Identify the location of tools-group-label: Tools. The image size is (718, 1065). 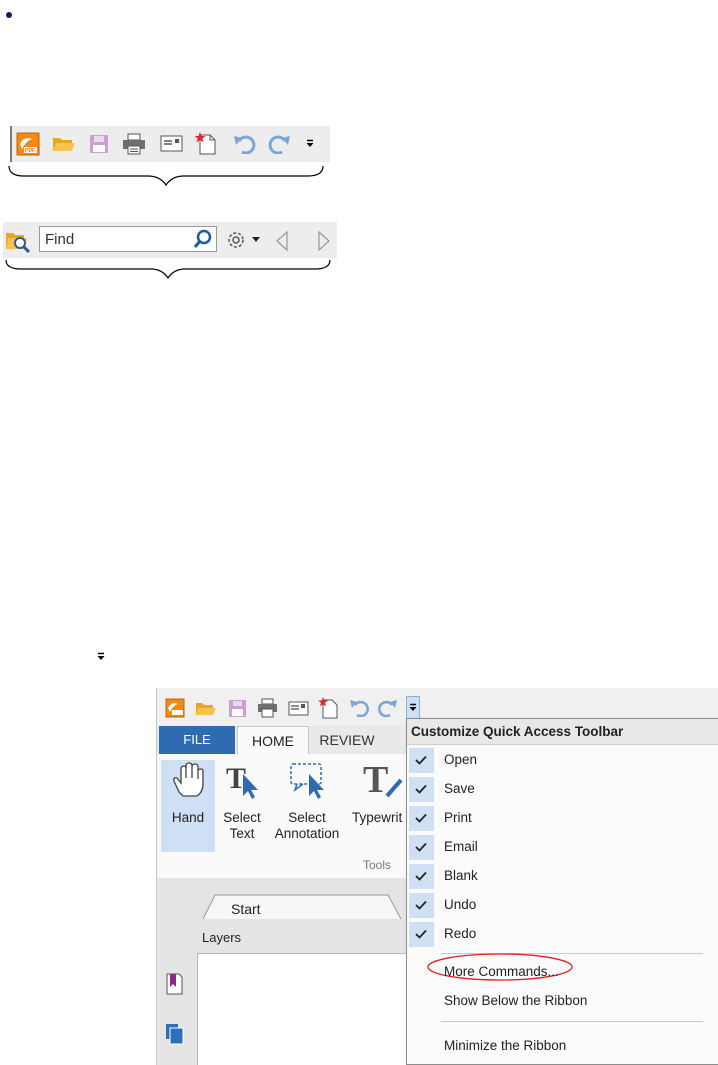
(377, 865).